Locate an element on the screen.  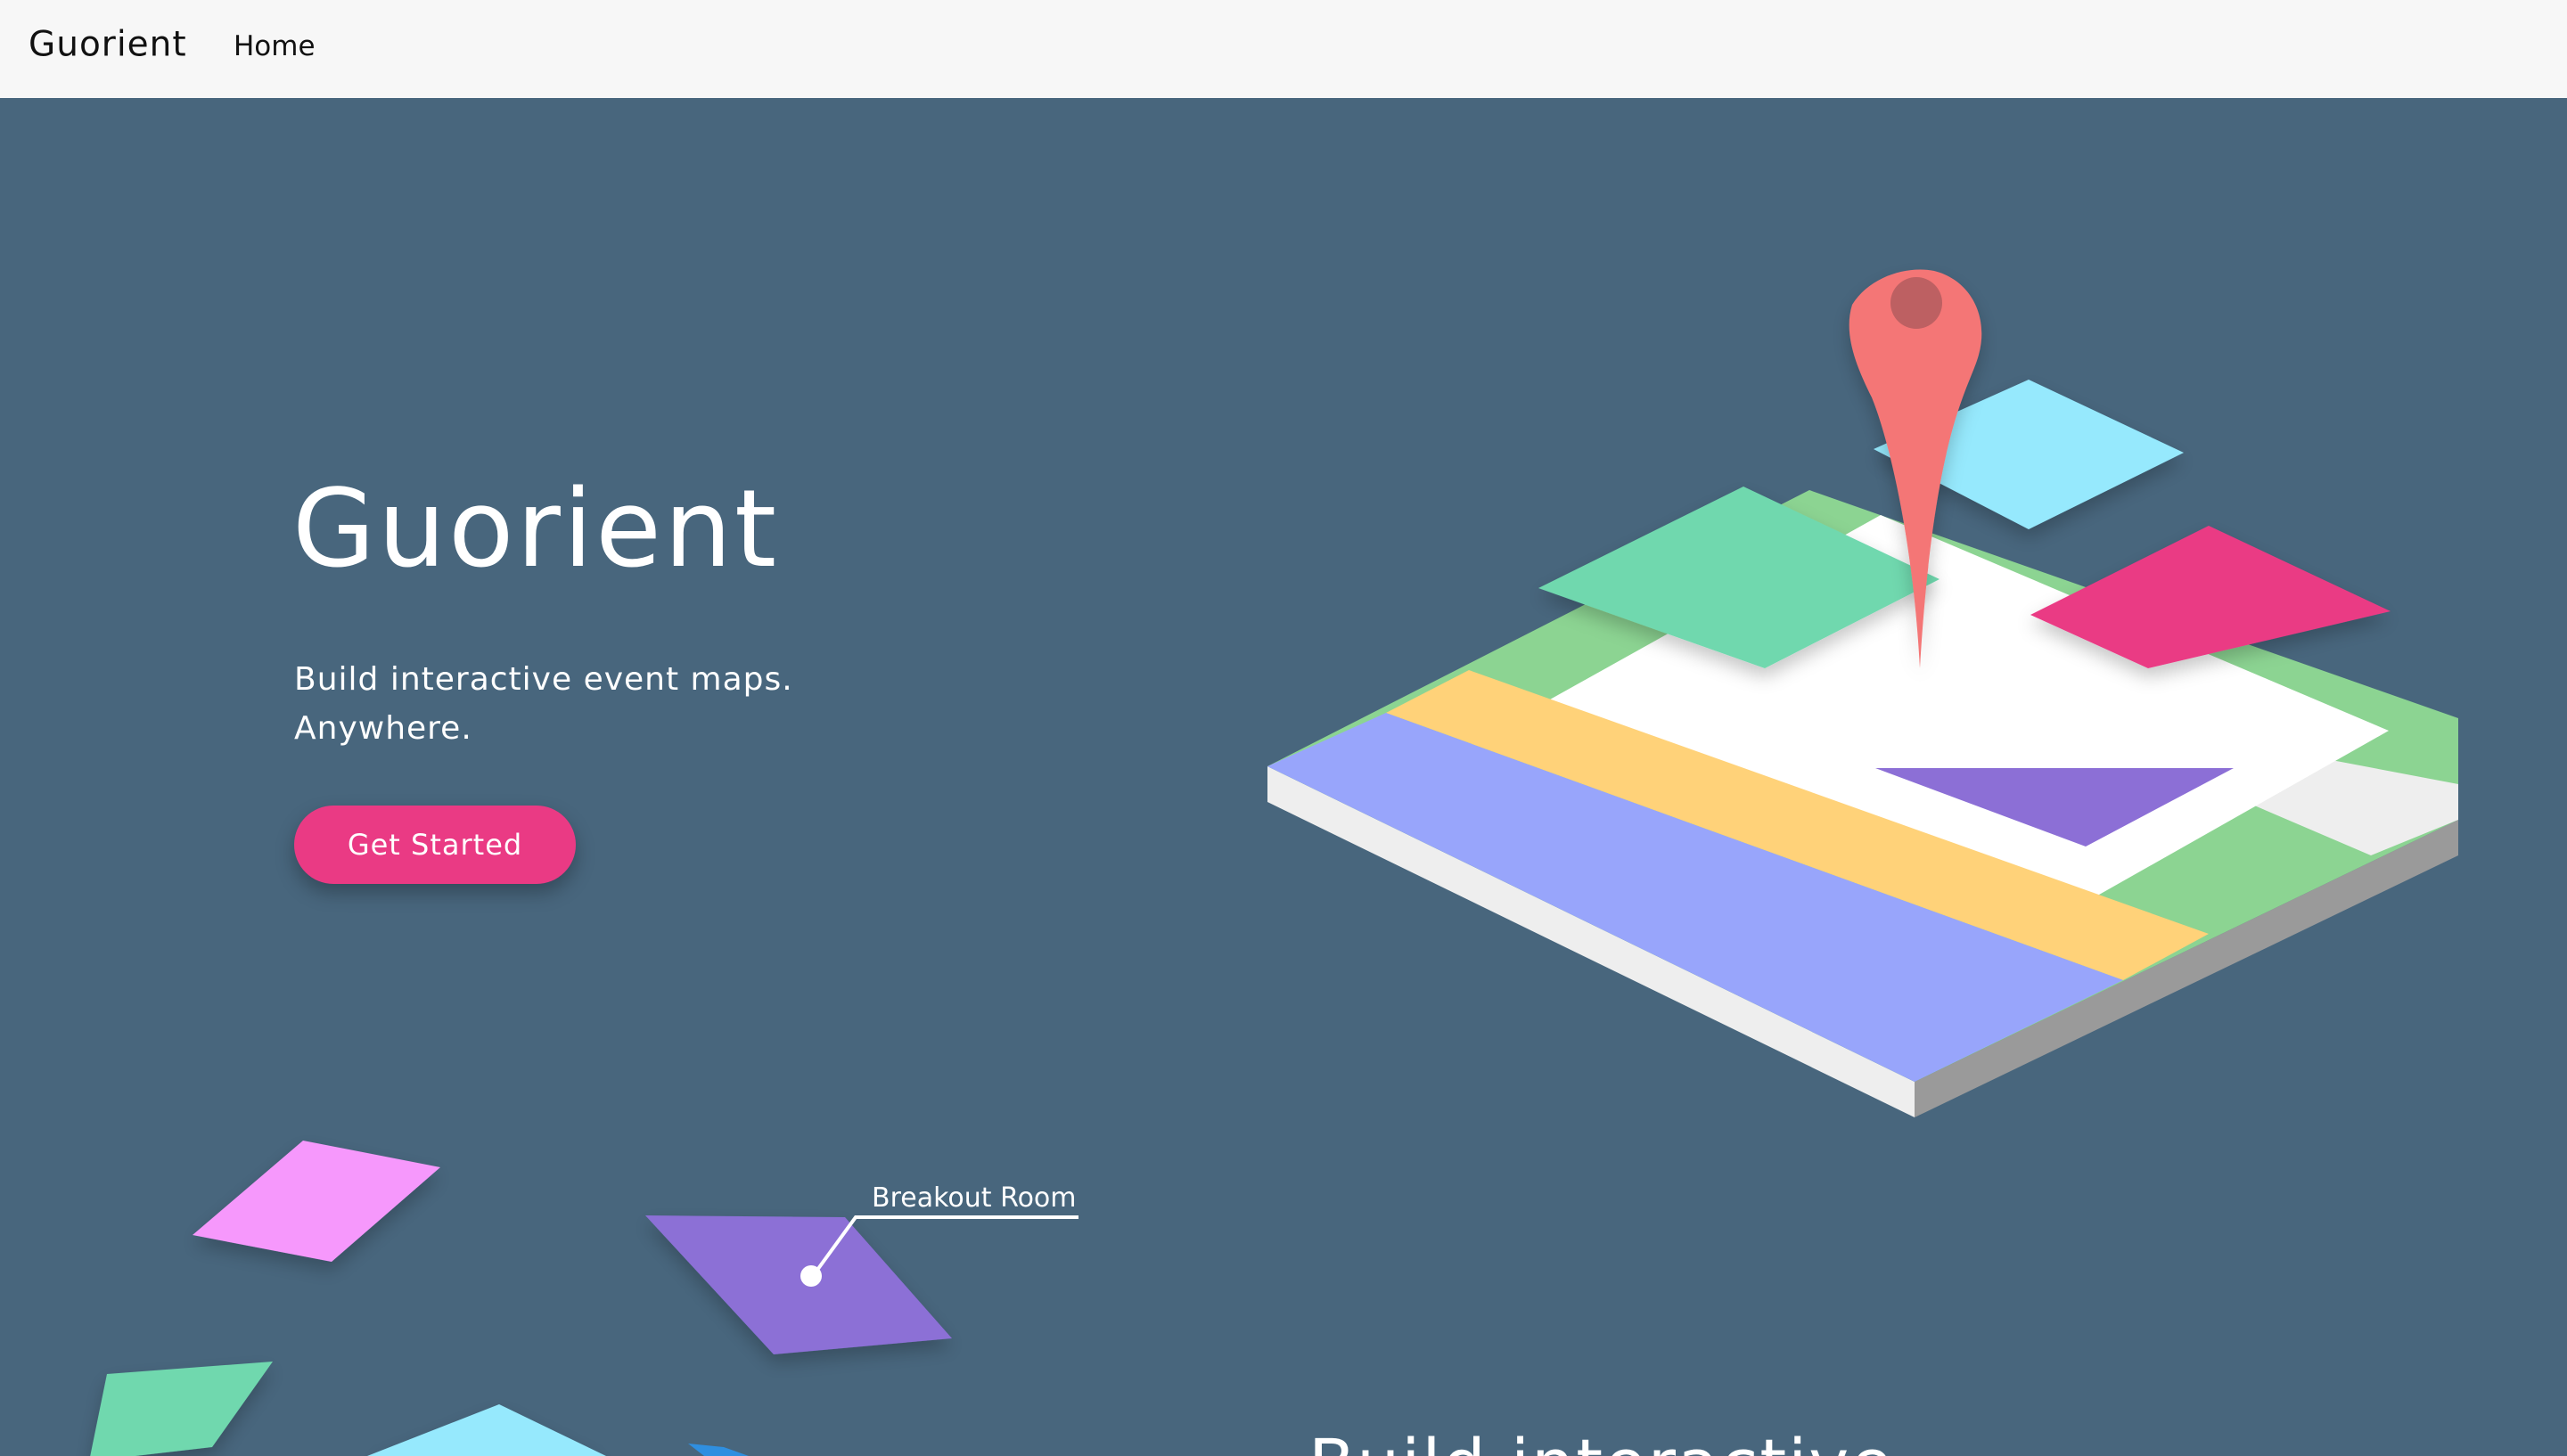
hero-tagline: Build interactive event maps. Anywhere. is located at coordinates (606, 704).